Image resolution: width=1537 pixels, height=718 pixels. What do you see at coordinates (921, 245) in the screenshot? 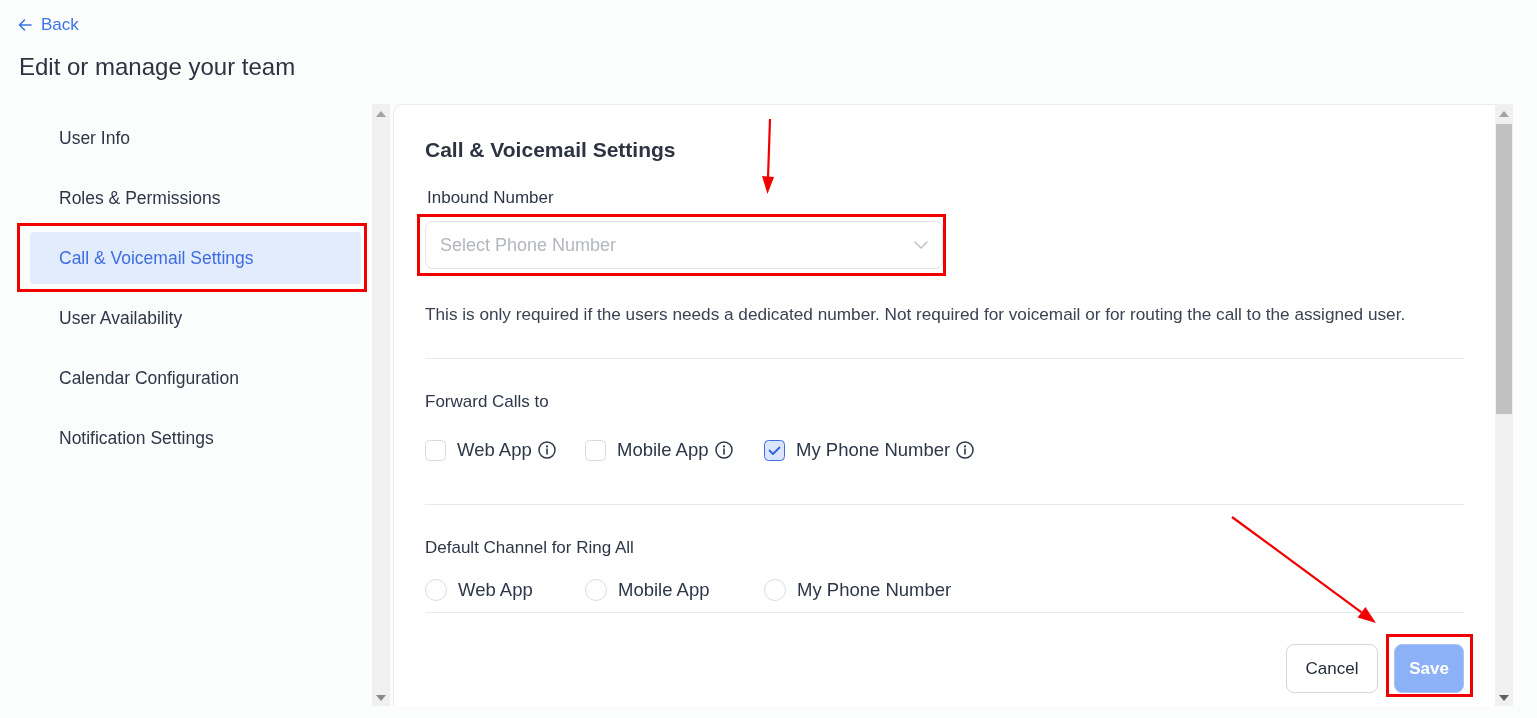
I see `chevron-down-icon` at bounding box center [921, 245].